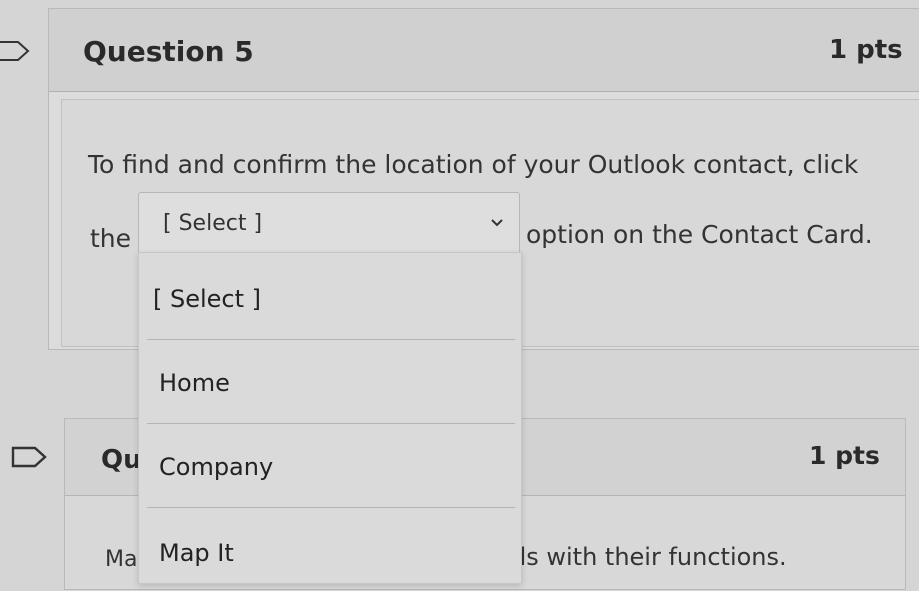  I want to click on answer-select-dropdown: [ Select ], so click(329, 224).